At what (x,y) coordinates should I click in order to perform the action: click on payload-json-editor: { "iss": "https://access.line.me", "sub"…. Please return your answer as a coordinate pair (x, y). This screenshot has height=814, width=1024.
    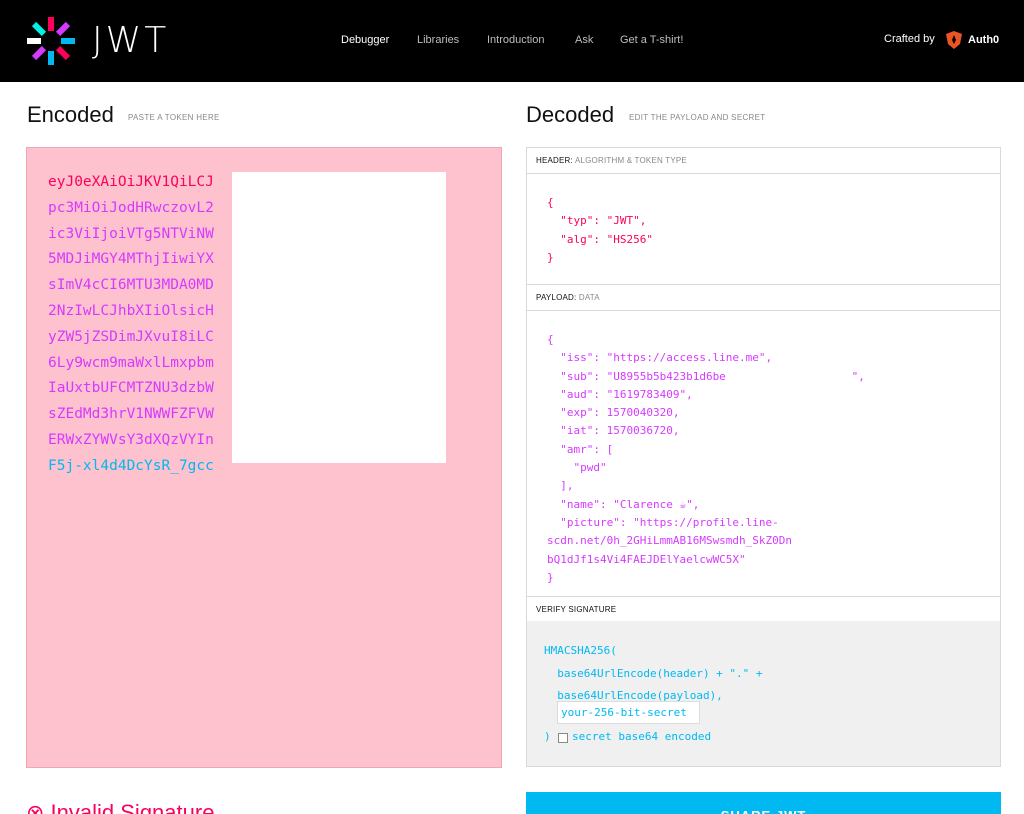
    Looking at the image, I should click on (706, 459).